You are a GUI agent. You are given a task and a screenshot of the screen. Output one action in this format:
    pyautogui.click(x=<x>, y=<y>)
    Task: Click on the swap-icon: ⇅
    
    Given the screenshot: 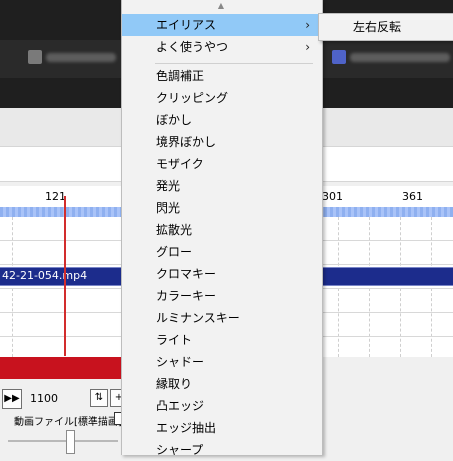 What is the action you would take?
    pyautogui.click(x=99, y=398)
    